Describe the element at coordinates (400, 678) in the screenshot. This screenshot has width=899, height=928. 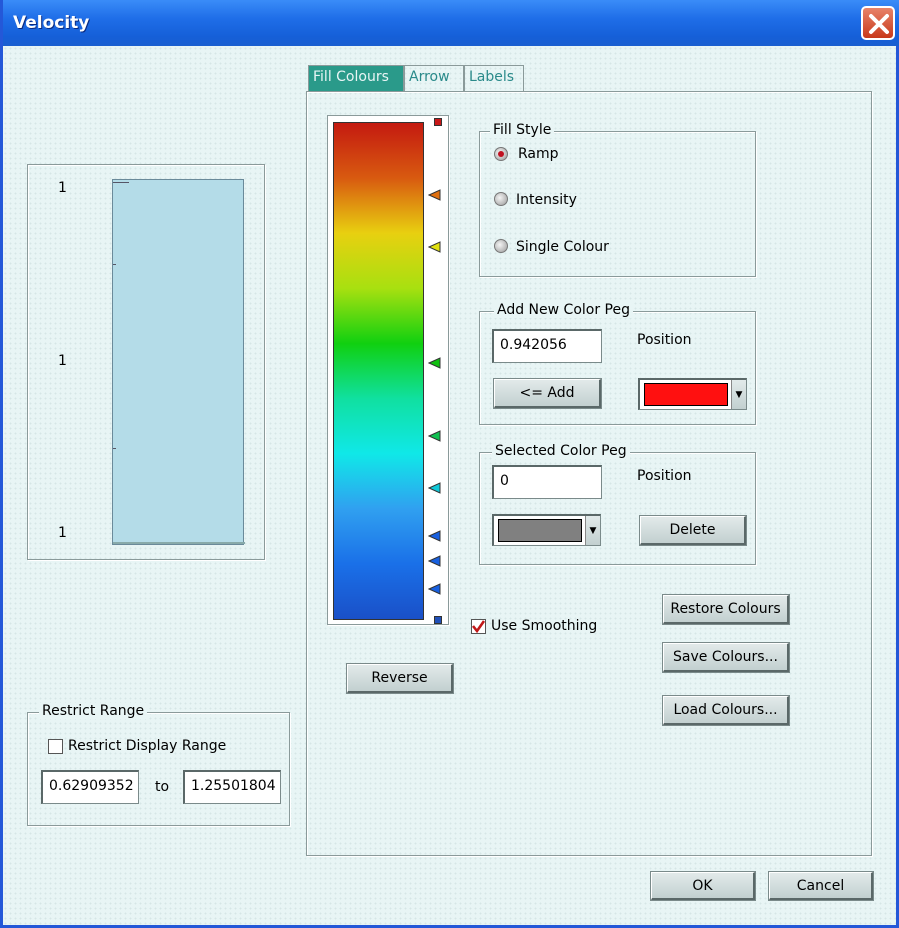
I see `reverse-button: Reverse` at that location.